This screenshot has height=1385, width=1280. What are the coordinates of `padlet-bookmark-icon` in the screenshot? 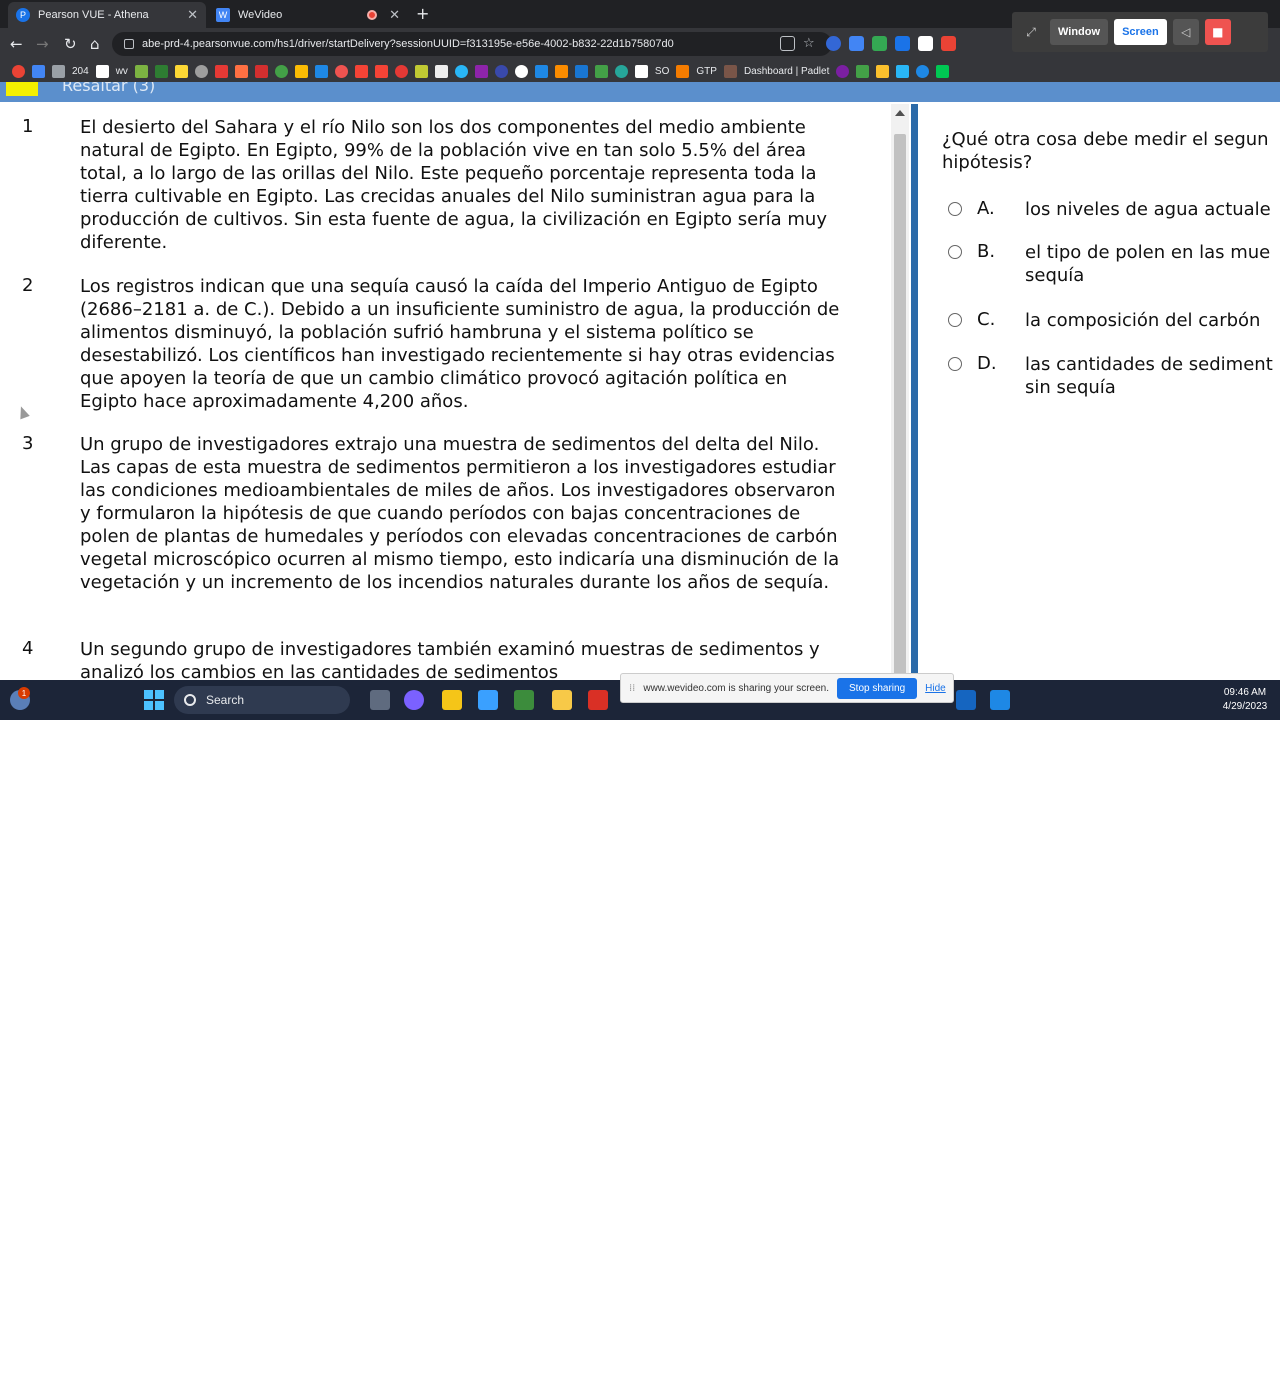 It's located at (730, 71).